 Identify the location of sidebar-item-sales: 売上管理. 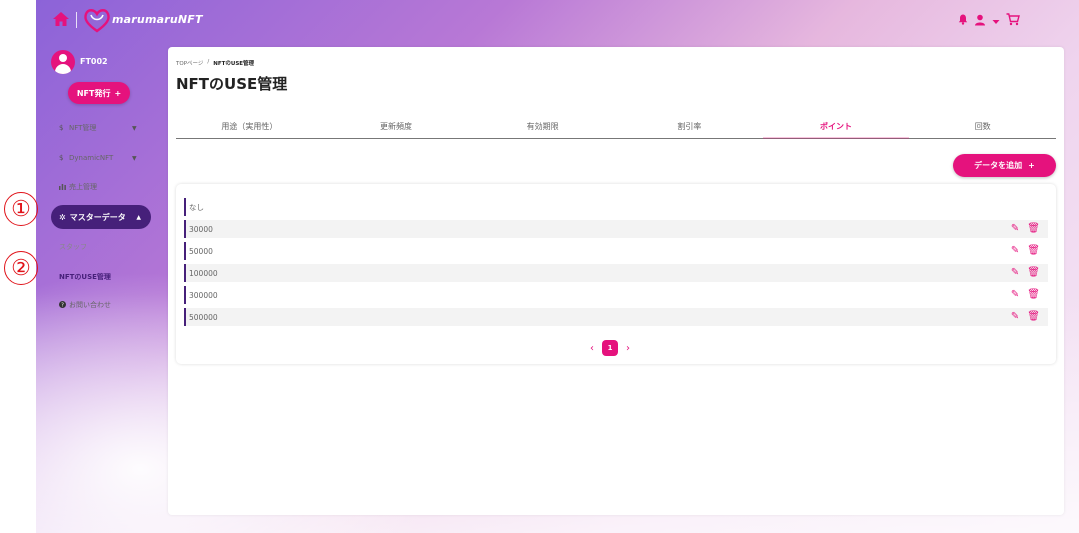
(78, 187).